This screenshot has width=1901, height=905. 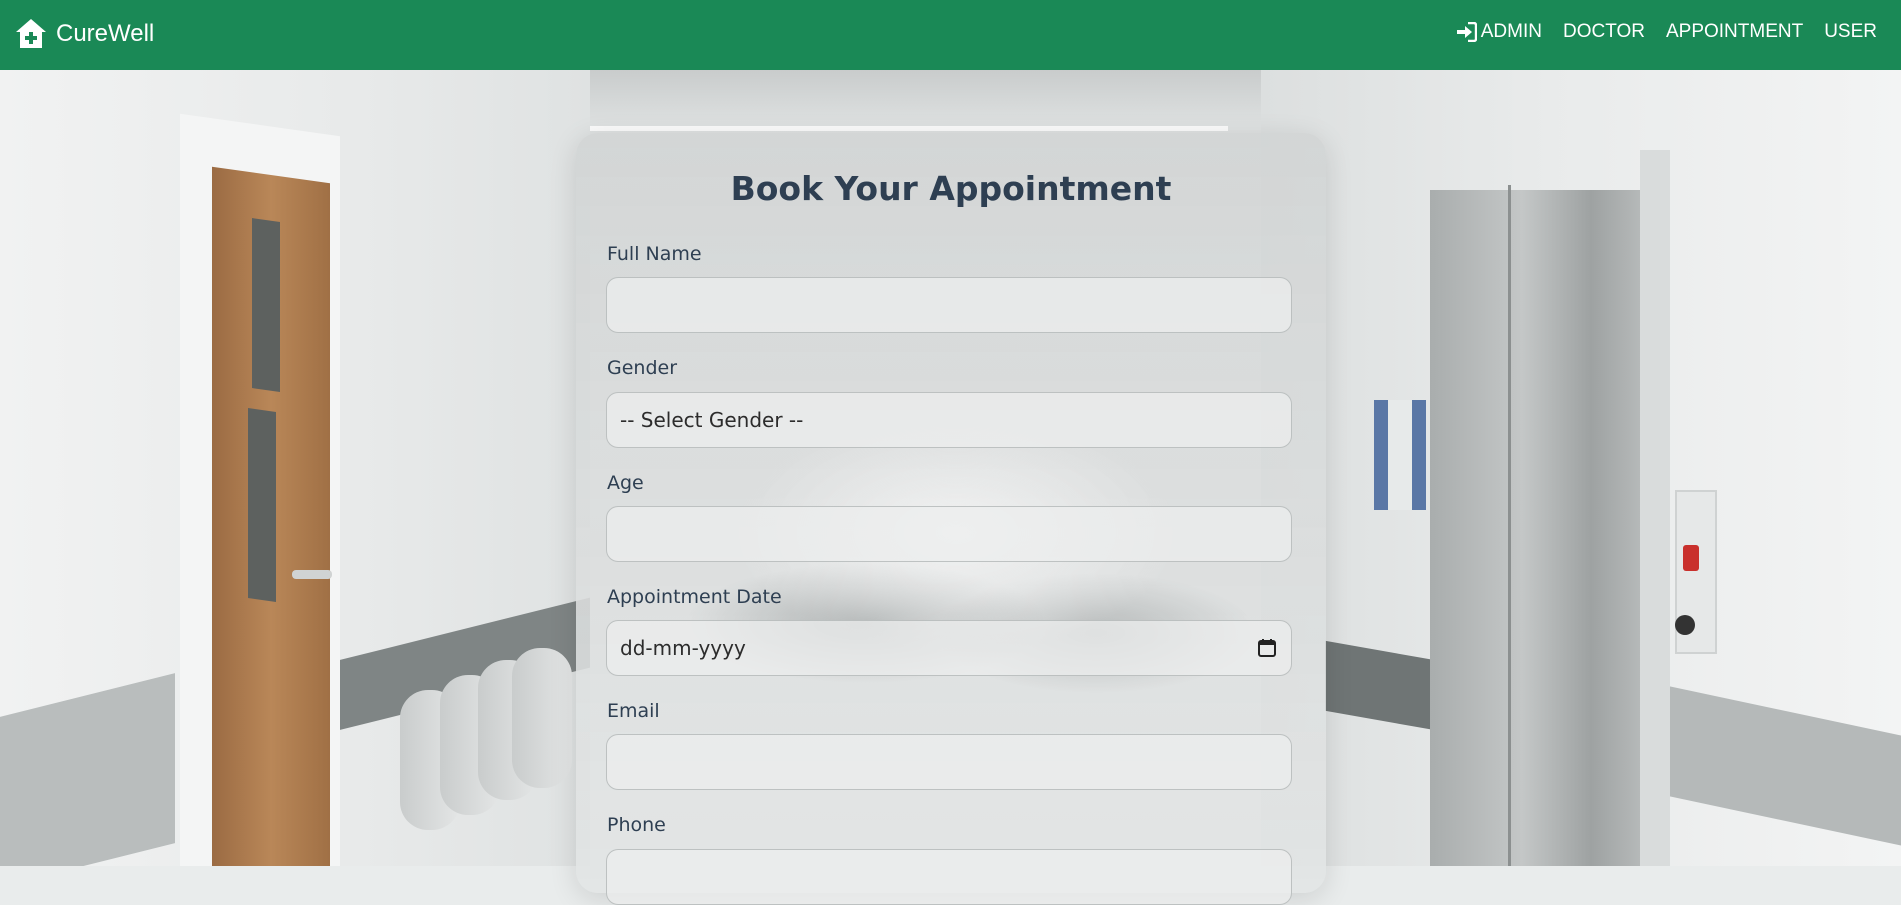 What do you see at coordinates (712, 420) in the screenshot?
I see `gender-selected-value: -- Select Gender --` at bounding box center [712, 420].